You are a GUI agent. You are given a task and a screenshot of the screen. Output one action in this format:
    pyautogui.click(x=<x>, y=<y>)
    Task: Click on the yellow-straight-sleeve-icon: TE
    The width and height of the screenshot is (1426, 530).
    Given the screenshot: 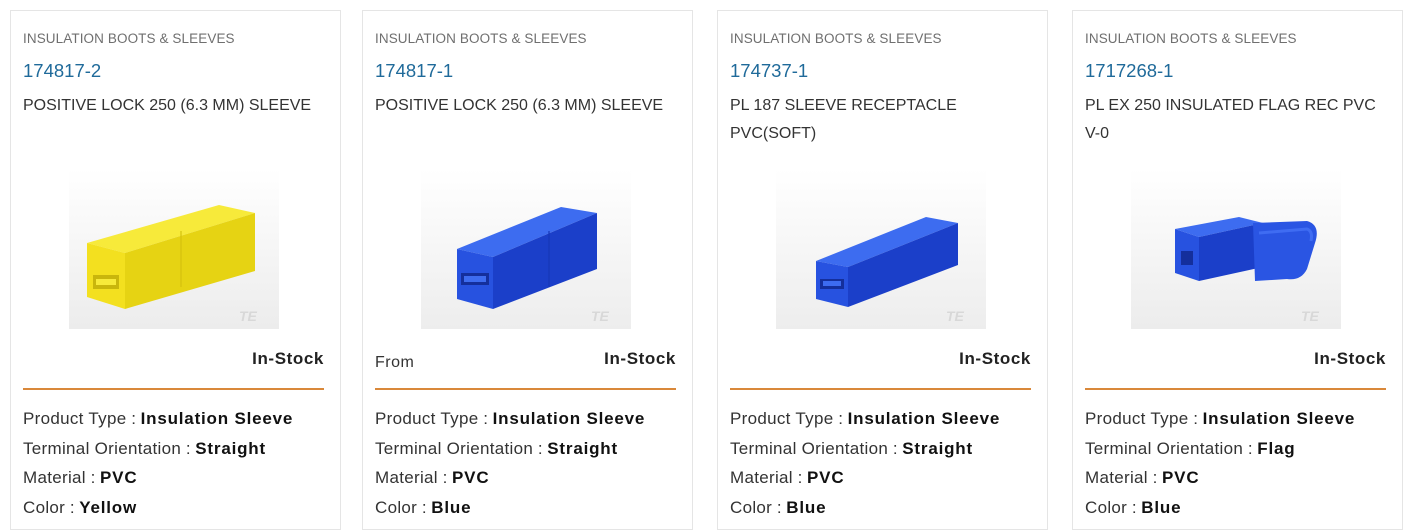 What is the action you would take?
    pyautogui.click(x=173, y=249)
    